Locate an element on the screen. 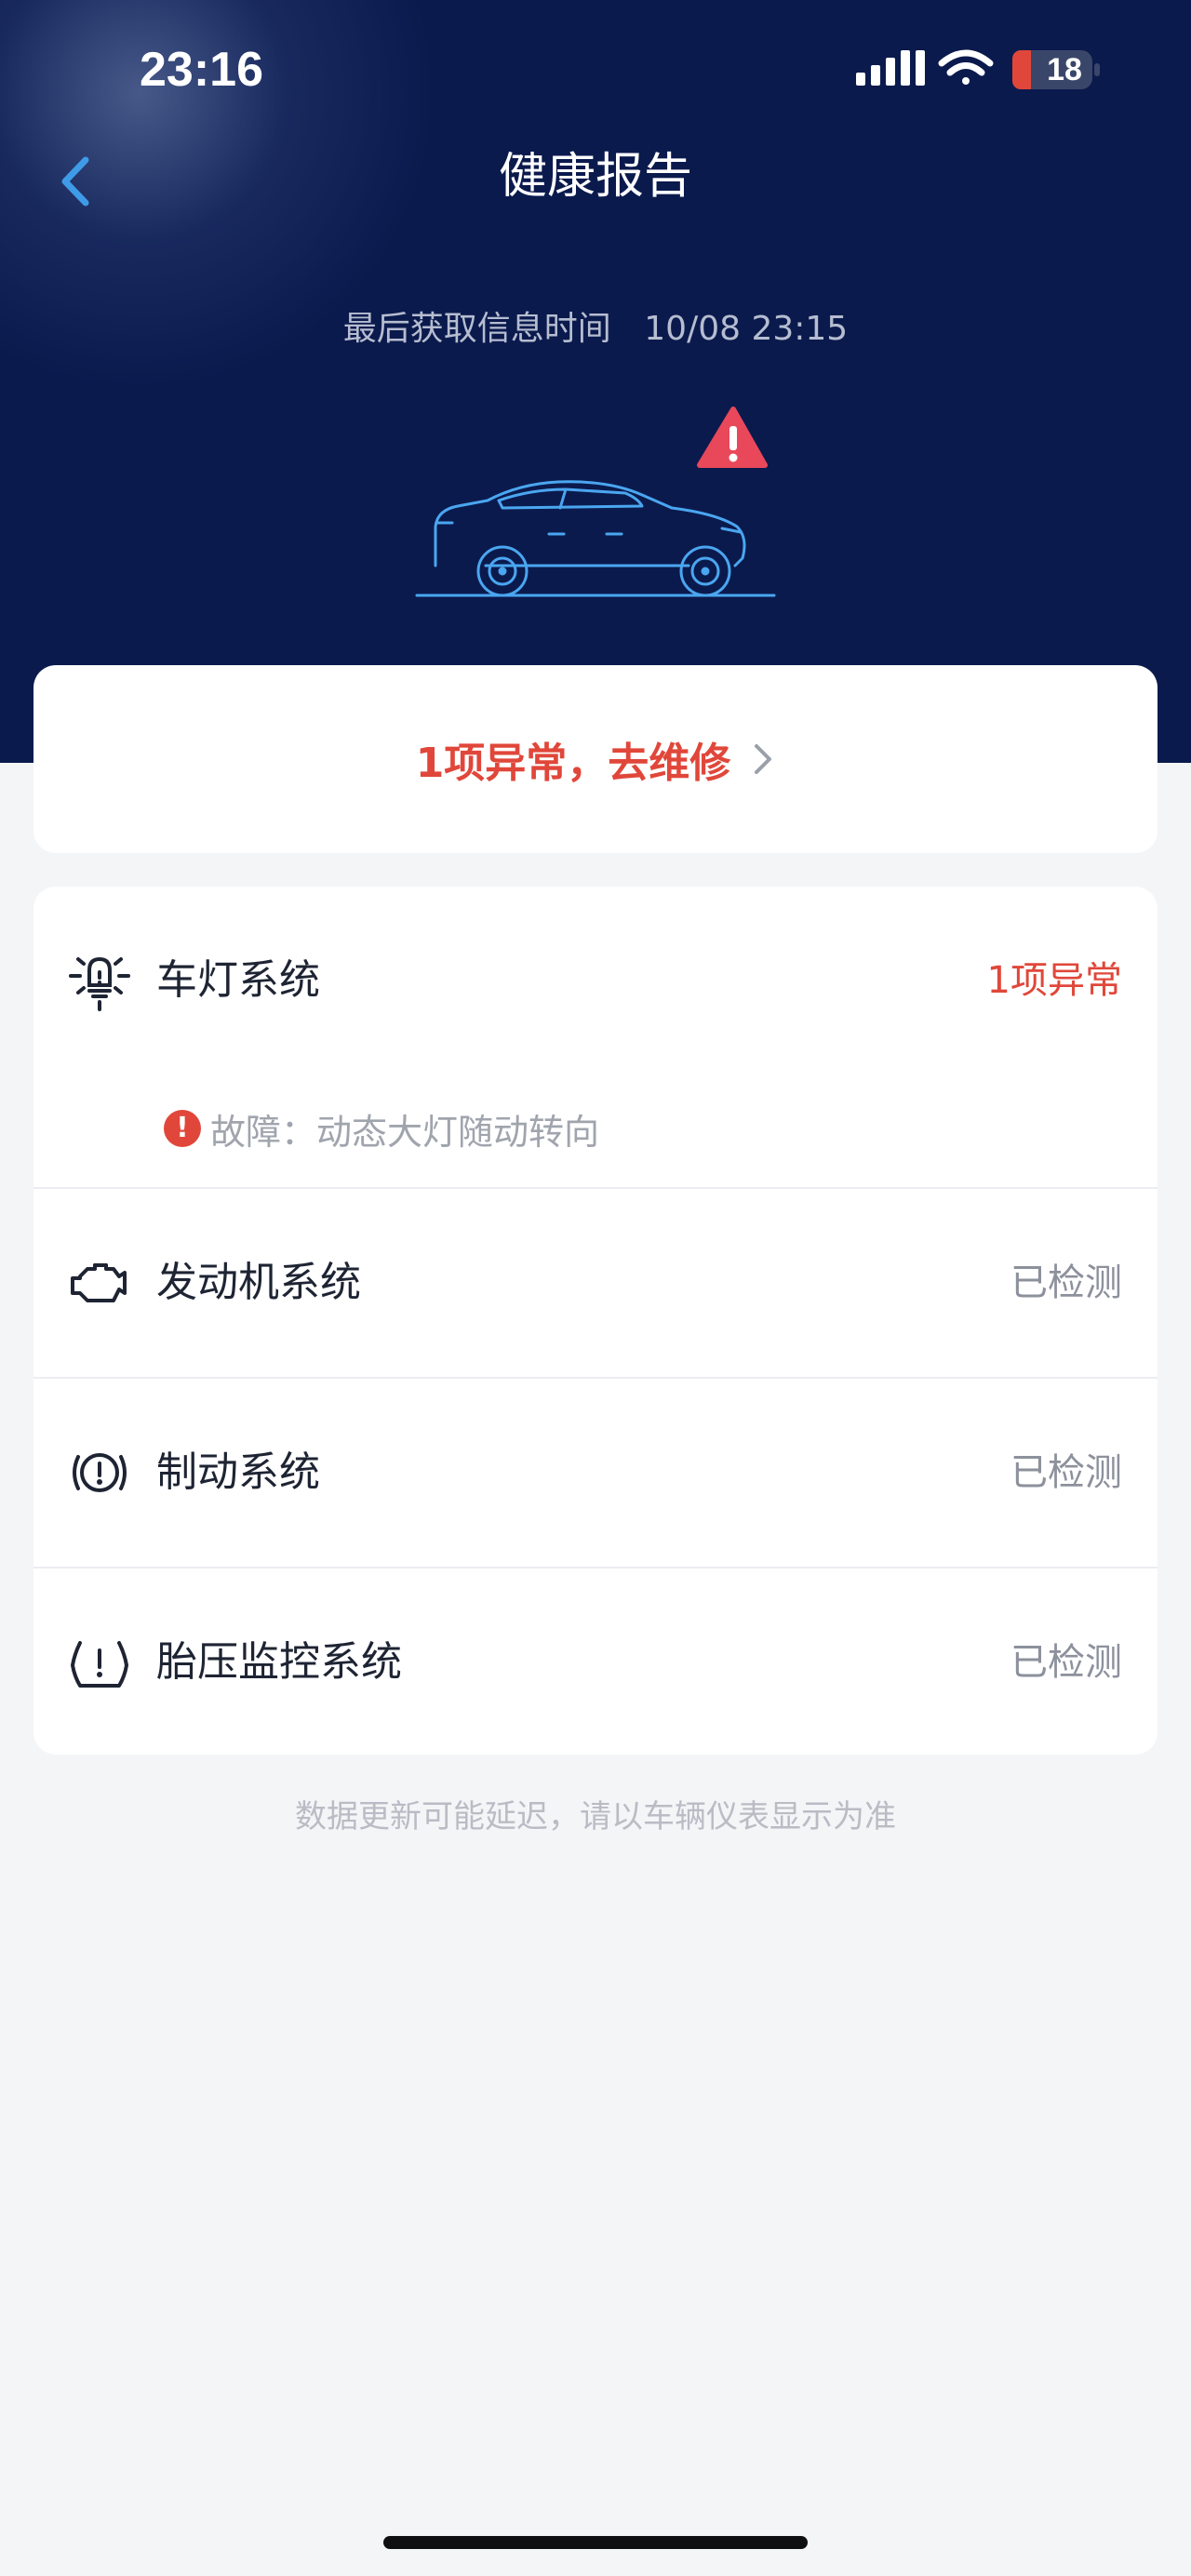  fault-alert-icon: ! is located at coordinates (182, 1128).